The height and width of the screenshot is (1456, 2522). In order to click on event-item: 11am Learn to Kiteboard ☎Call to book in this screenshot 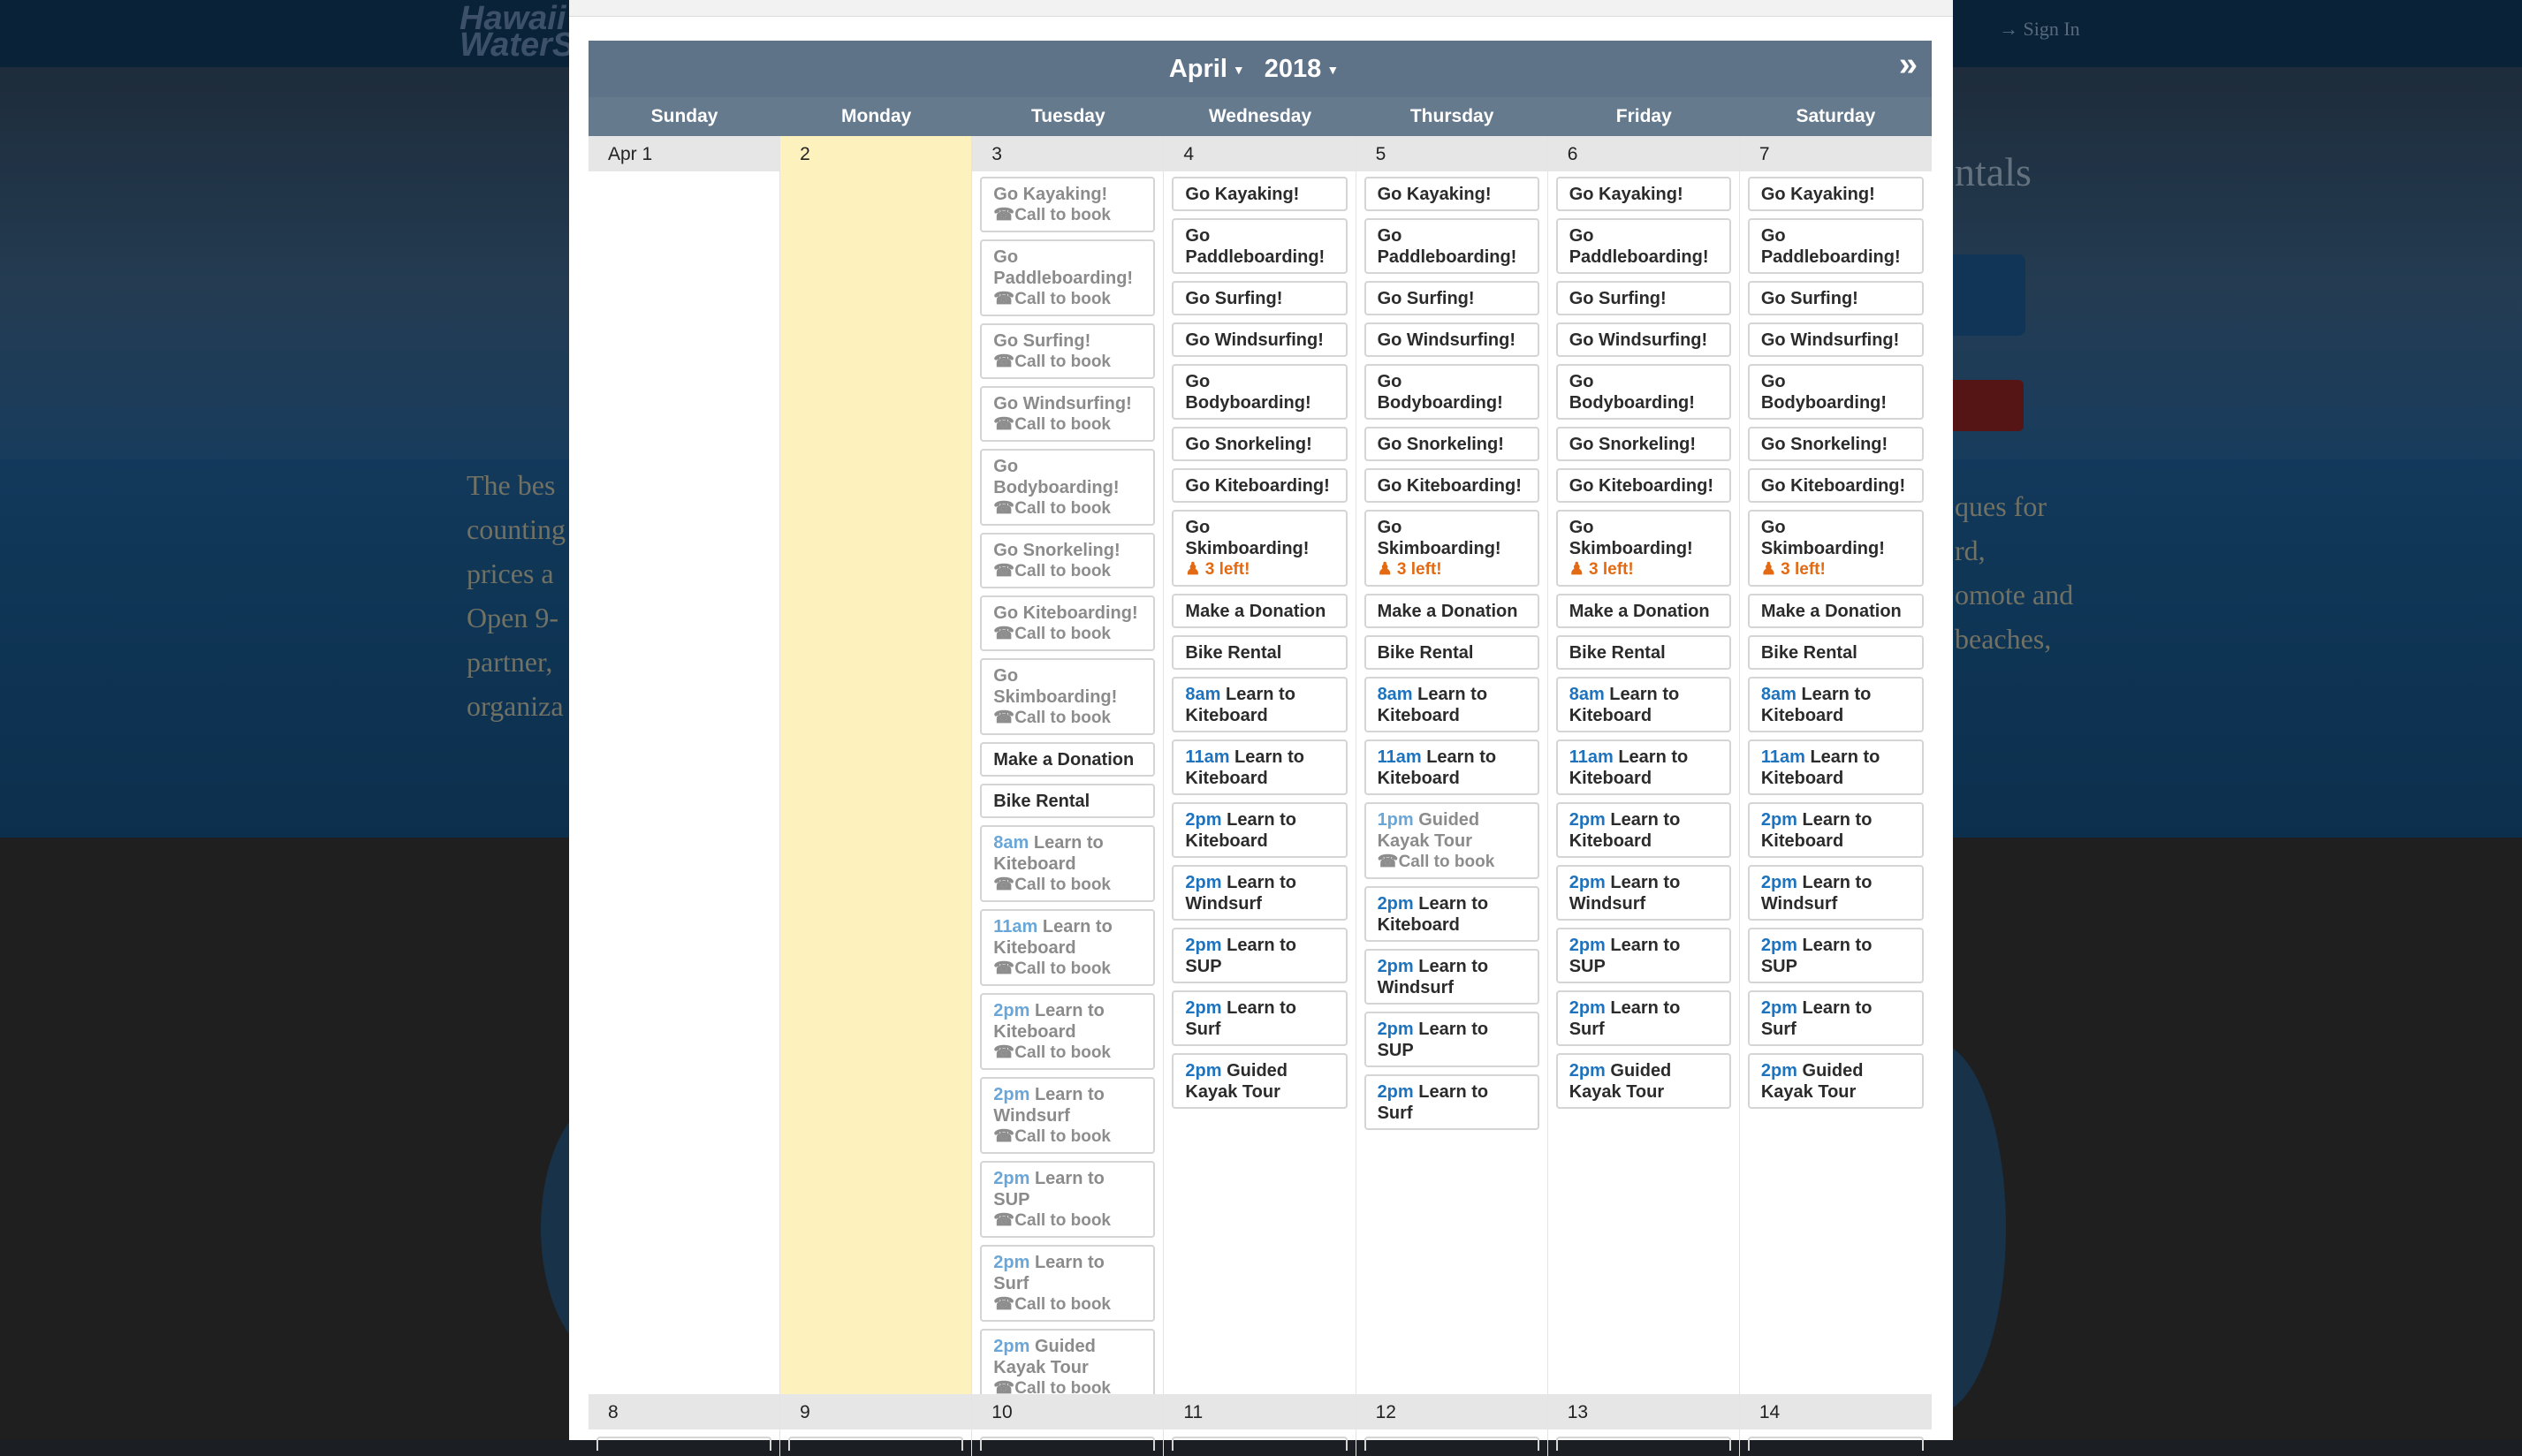, I will do `click(1068, 947)`.